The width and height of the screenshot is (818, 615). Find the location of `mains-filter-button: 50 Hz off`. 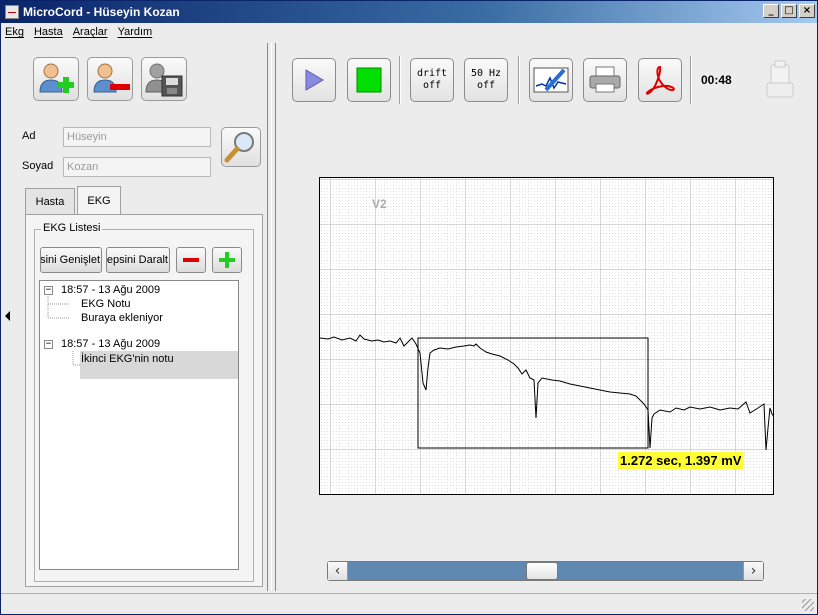

mains-filter-button: 50 Hz off is located at coordinates (486, 80).